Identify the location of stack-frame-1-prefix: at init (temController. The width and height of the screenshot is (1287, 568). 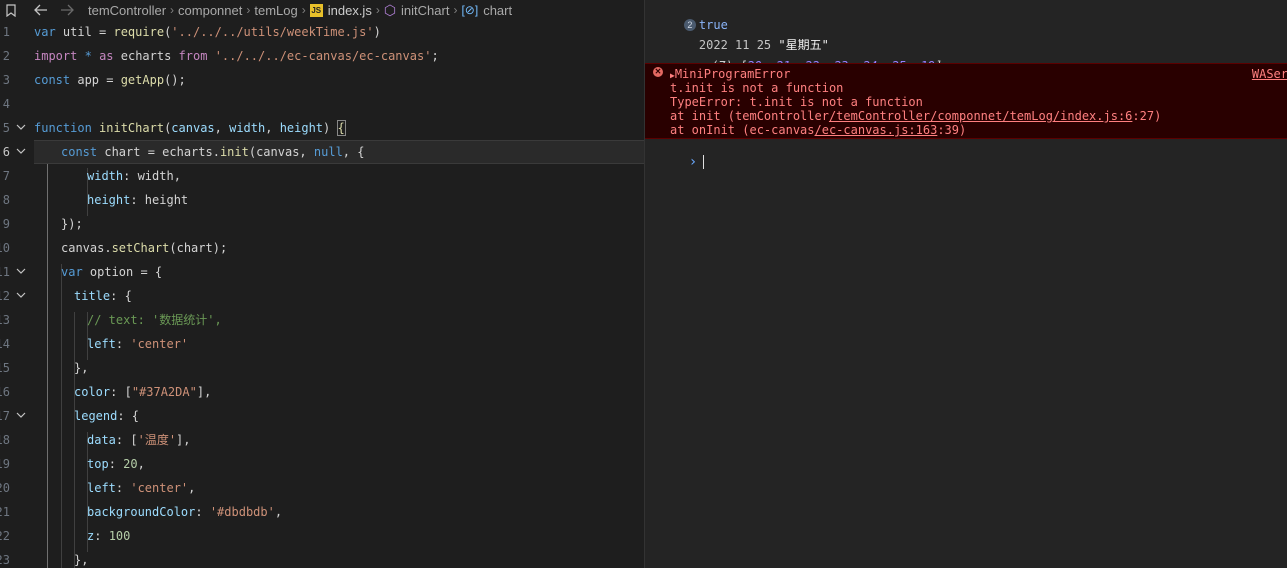
(749, 116).